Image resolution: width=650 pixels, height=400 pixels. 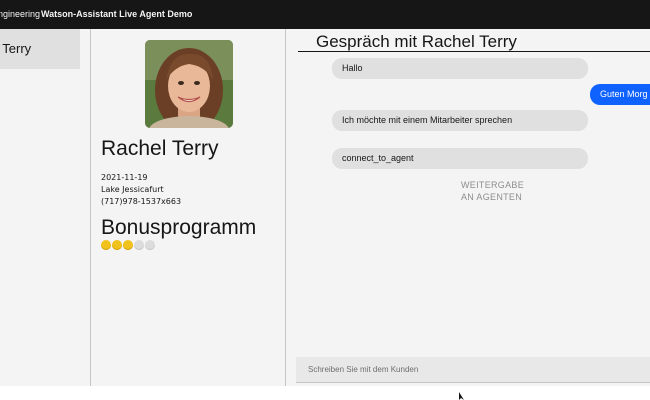 I want to click on message-user-3: connect_to_agent, so click(x=460, y=158).